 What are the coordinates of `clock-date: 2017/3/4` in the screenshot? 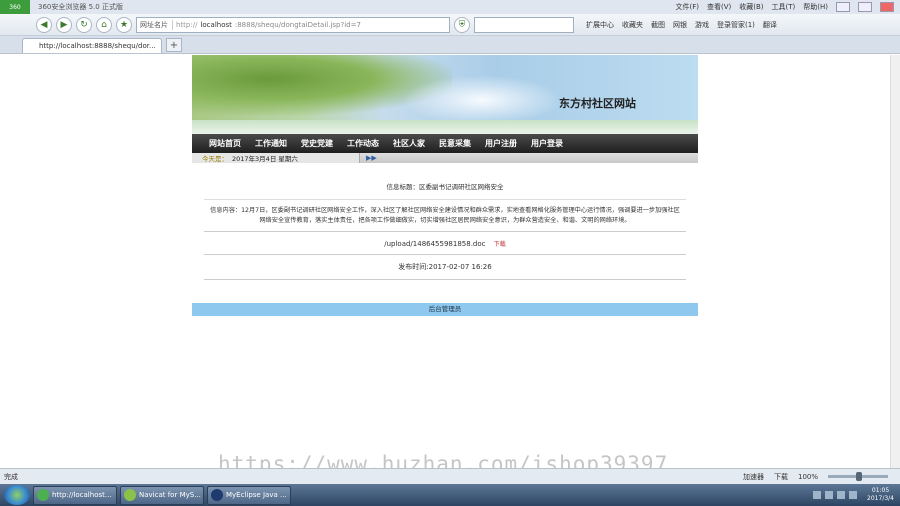 It's located at (880, 498).